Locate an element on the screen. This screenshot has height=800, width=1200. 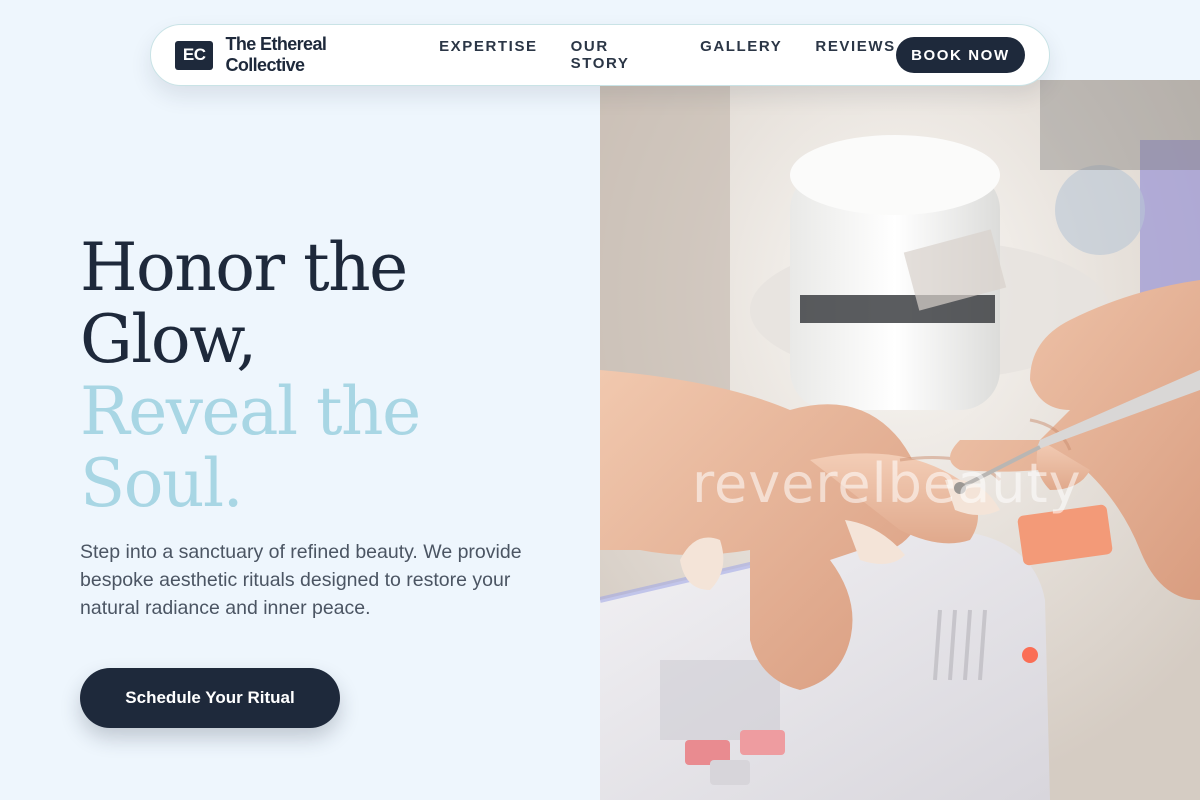
headline-line-3: Reveal the is located at coordinates (250, 411).